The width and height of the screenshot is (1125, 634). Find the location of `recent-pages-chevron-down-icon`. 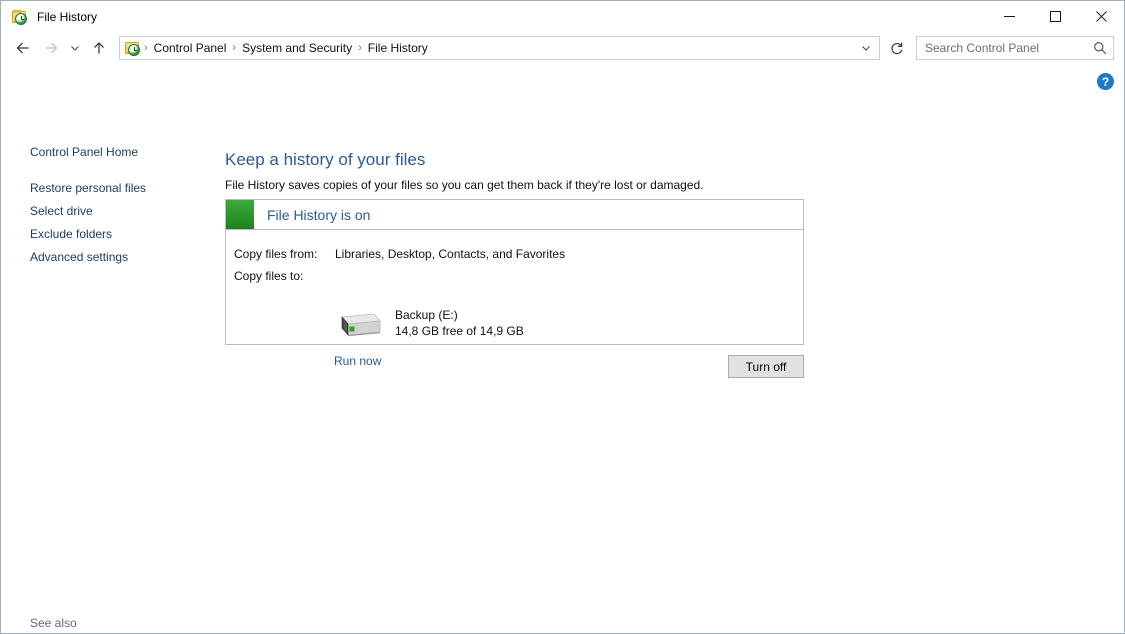

recent-pages-chevron-down-icon is located at coordinates (75, 48).